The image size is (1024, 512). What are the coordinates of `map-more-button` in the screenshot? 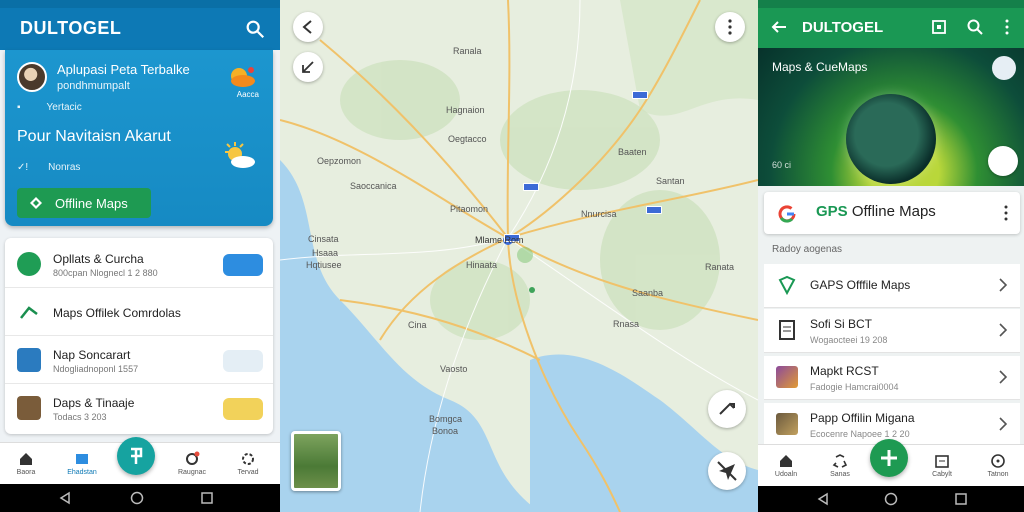 It's located at (730, 27).